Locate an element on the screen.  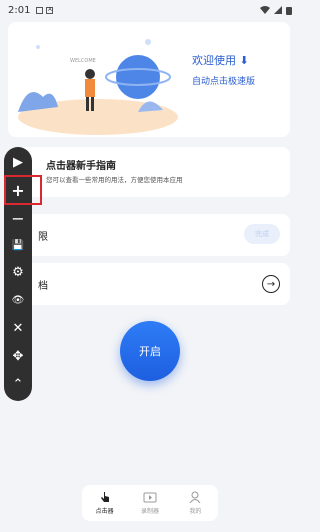
start-button: 开启 is located at coordinates (150, 351).